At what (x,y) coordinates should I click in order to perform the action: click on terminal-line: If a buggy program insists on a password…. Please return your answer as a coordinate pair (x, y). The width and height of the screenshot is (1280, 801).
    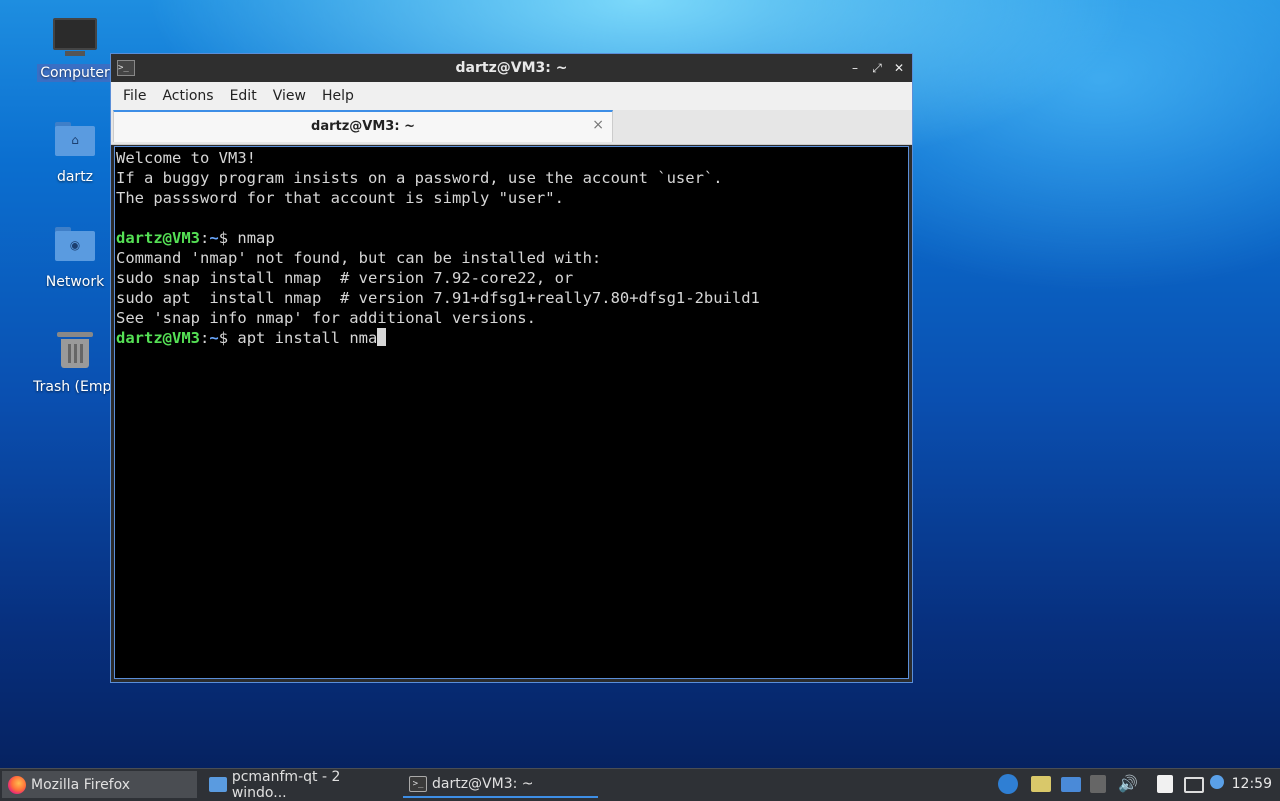
    Looking at the image, I should click on (419, 178).